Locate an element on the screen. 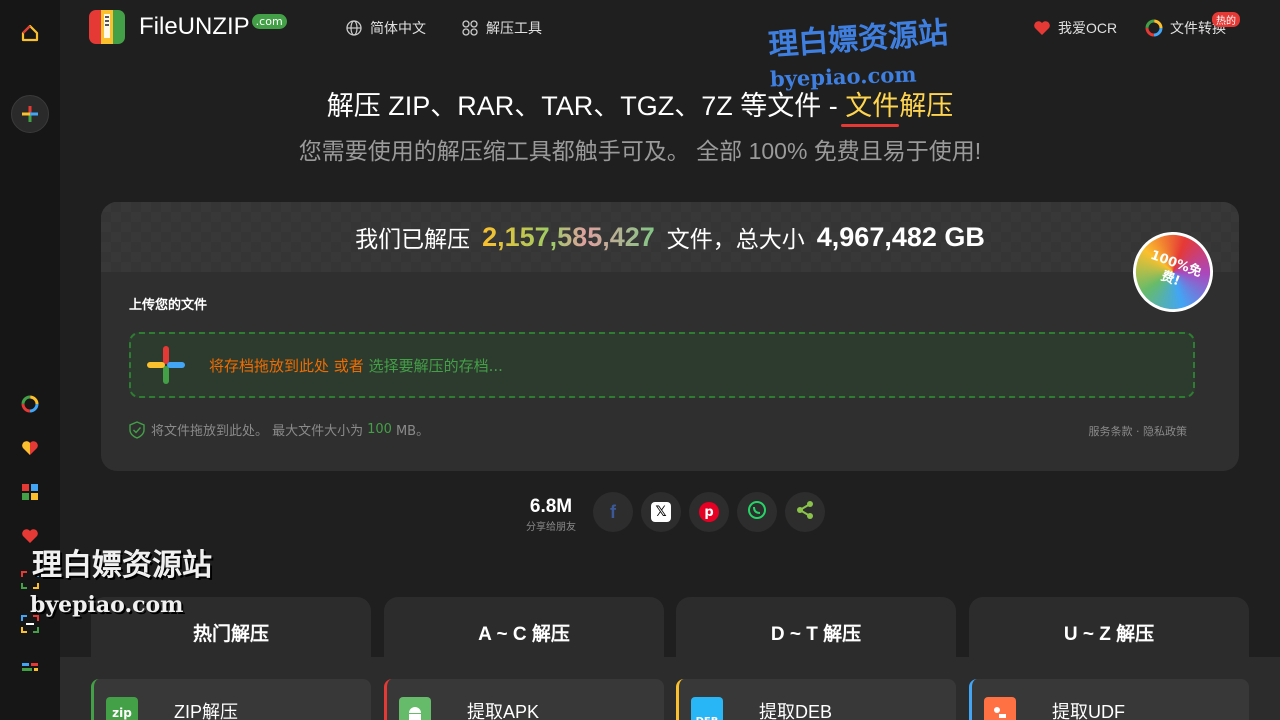 The image size is (1280, 720). tool-apk: 提取APK is located at coordinates (524, 699).